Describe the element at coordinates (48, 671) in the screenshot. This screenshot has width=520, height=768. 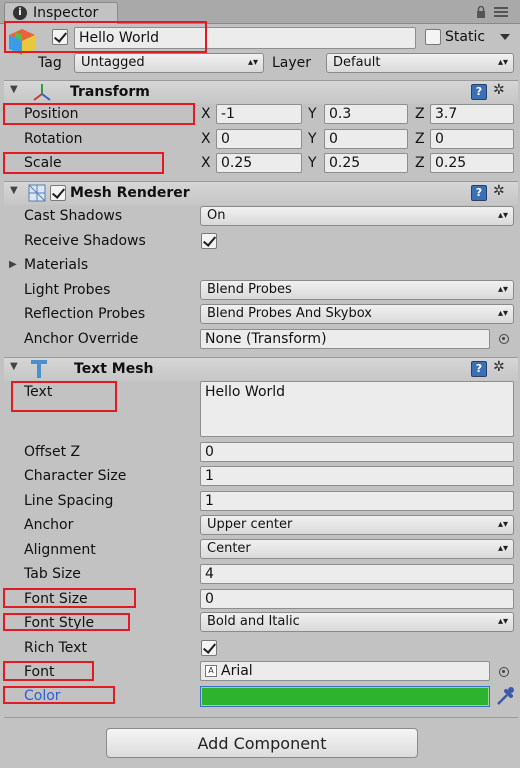
I see `highlight-font` at that location.